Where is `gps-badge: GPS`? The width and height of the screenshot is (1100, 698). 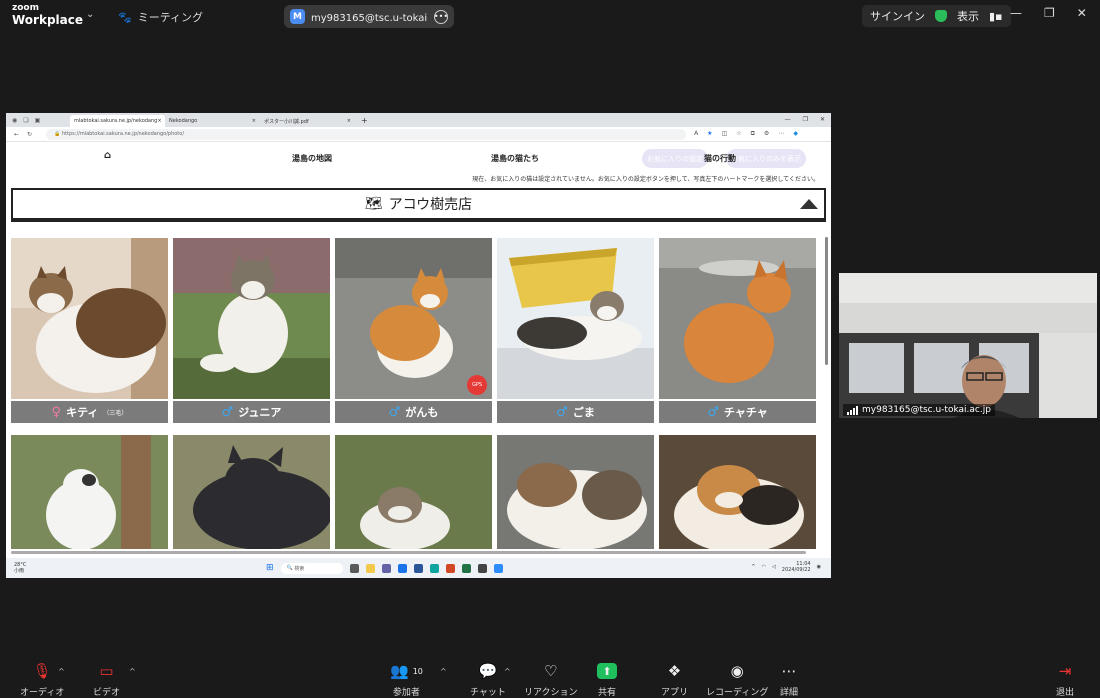
gps-badge: GPS is located at coordinates (477, 385).